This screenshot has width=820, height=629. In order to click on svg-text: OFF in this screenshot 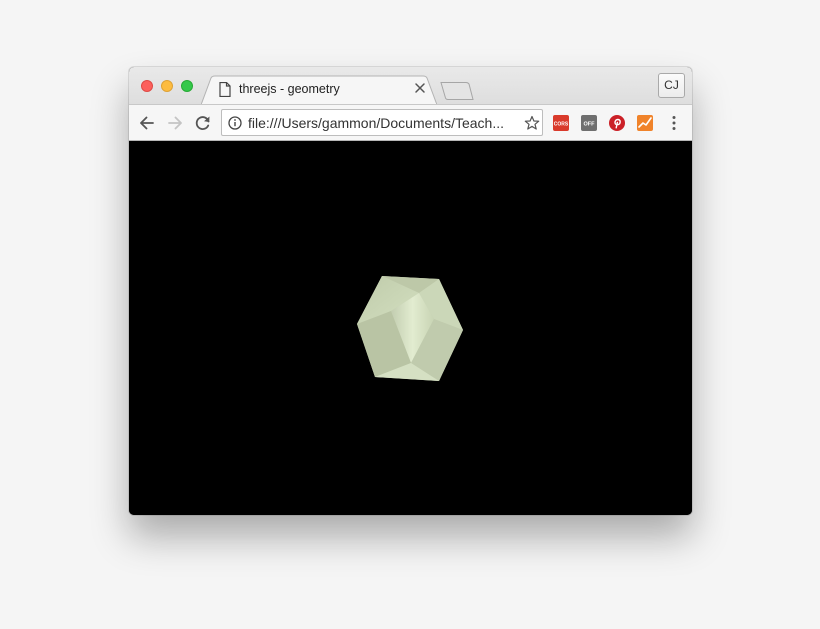, I will do `click(590, 125)`.